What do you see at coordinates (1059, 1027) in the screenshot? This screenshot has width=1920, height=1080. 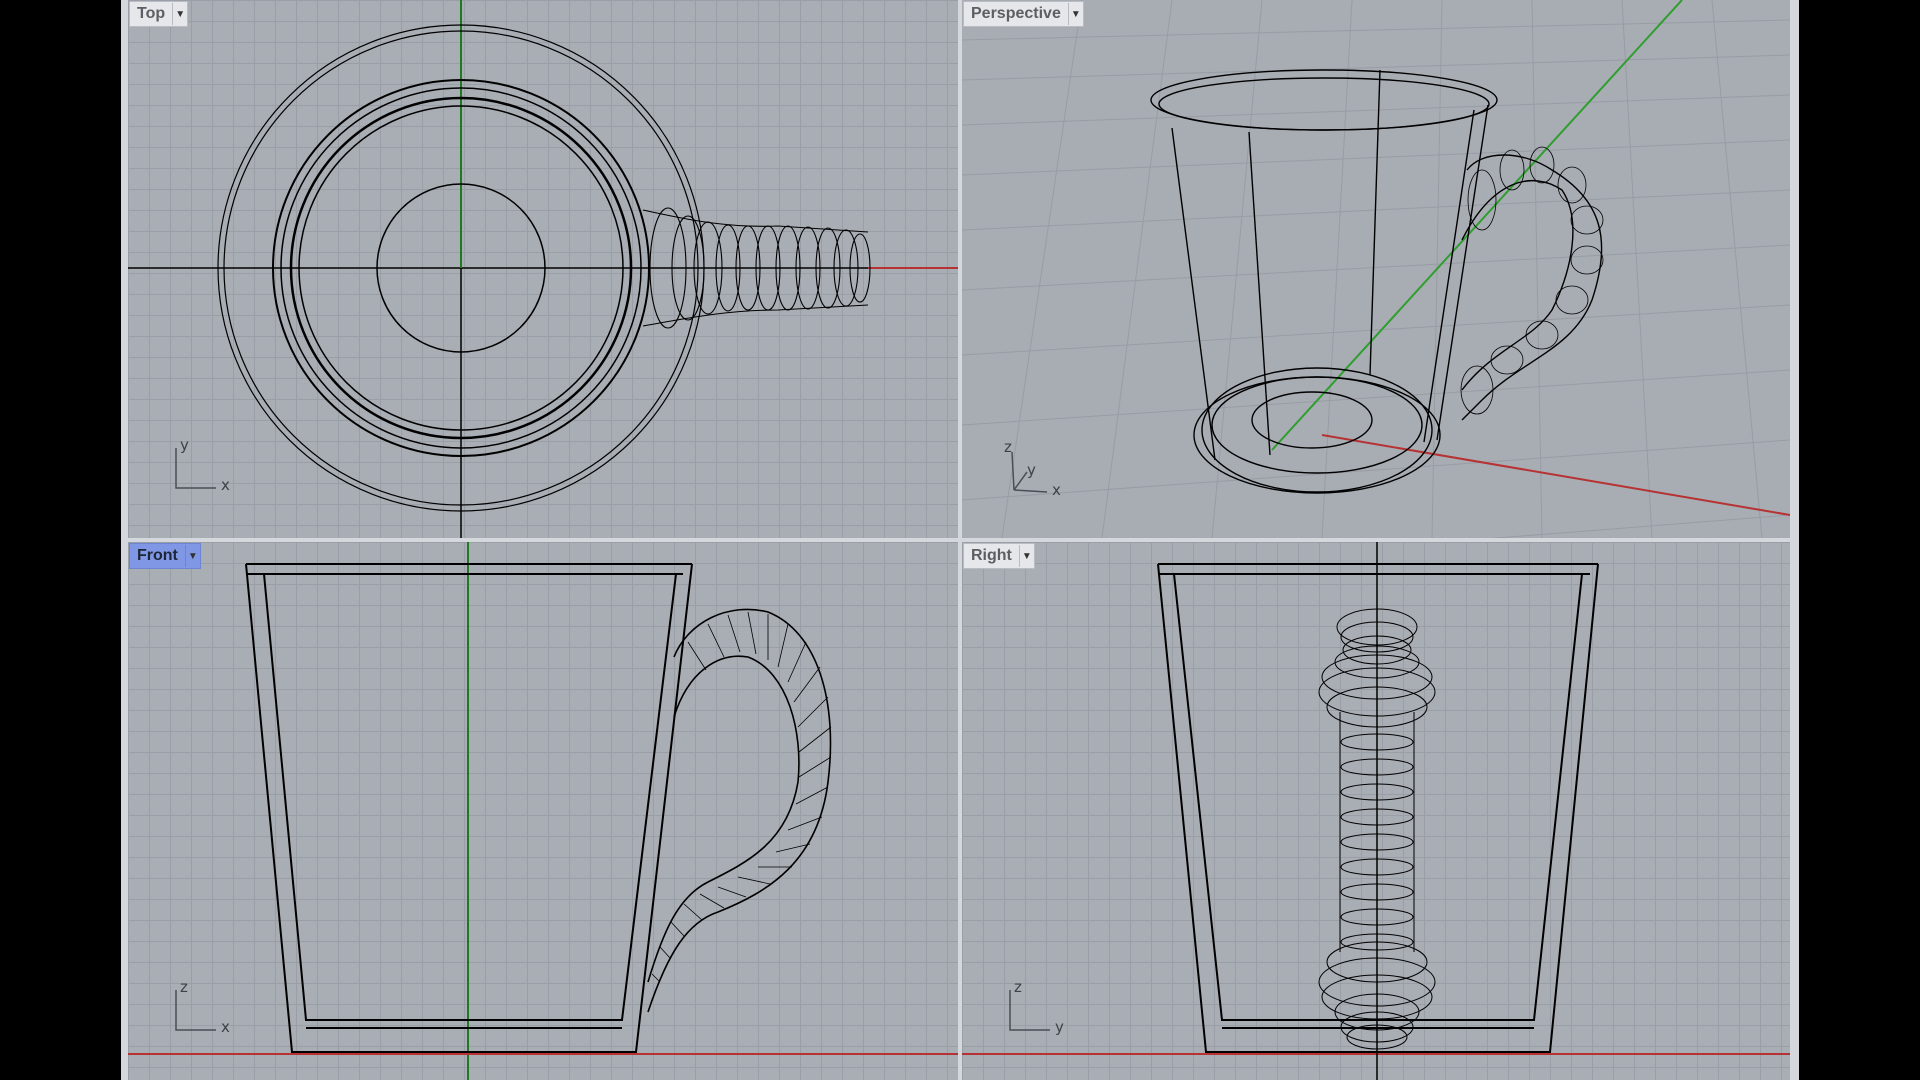 I see `axis-label-h: y` at bounding box center [1059, 1027].